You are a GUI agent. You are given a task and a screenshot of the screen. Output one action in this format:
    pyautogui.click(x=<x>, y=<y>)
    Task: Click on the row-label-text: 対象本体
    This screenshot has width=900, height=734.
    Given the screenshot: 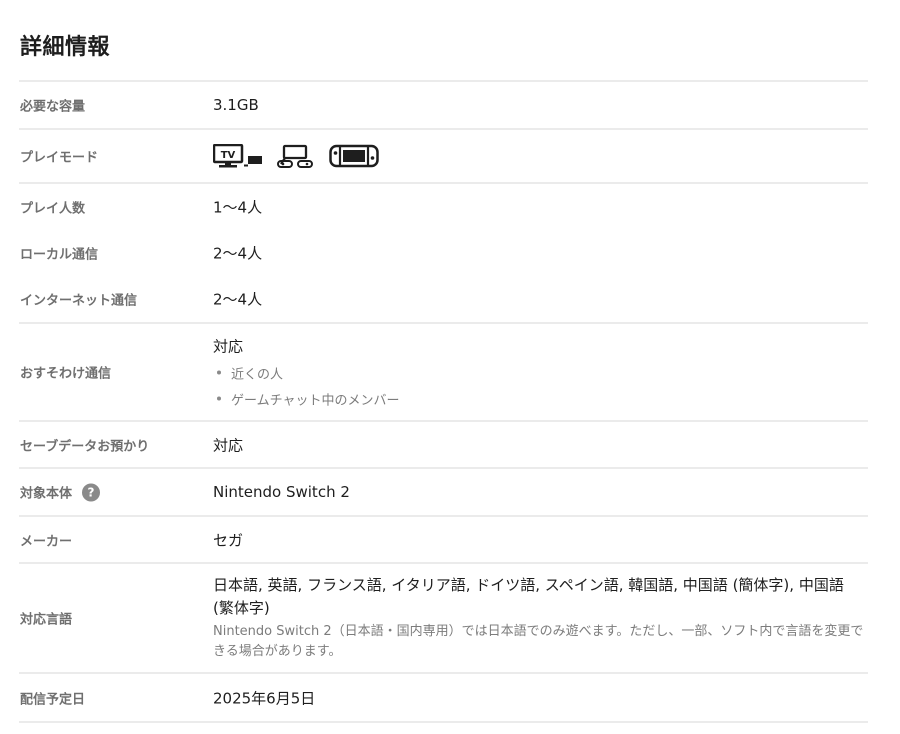 What is the action you would take?
    pyautogui.click(x=46, y=494)
    